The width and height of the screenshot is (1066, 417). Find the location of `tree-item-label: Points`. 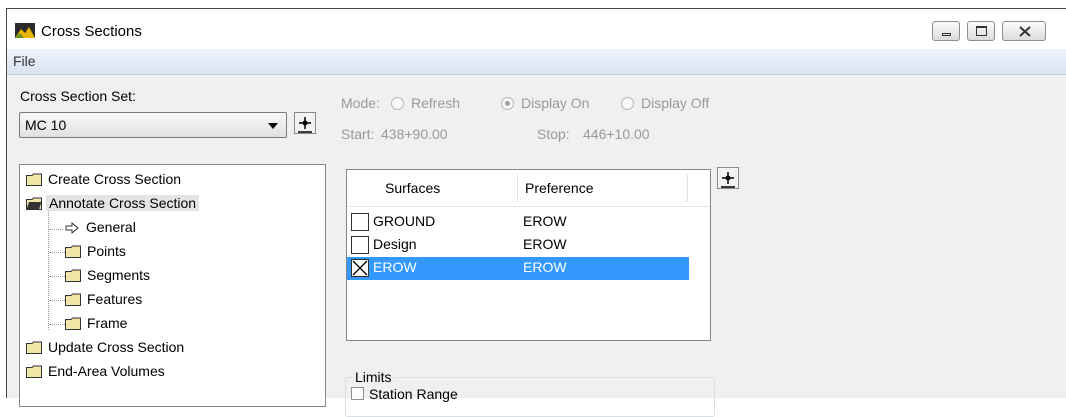

tree-item-label: Points is located at coordinates (106, 251).